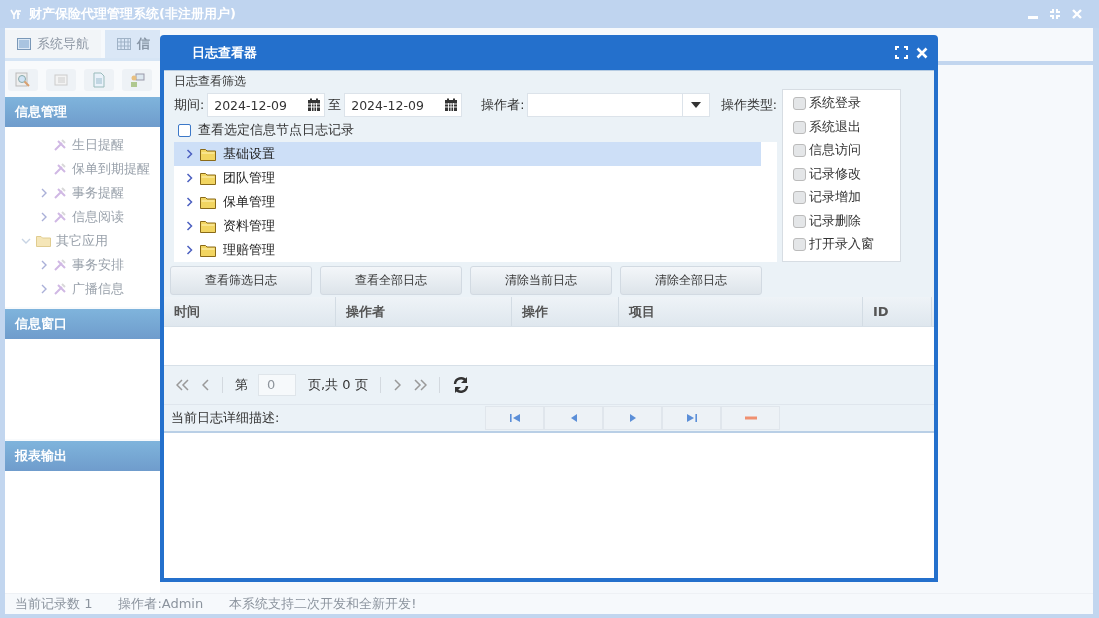 This screenshot has height=618, width=1099. Describe the element at coordinates (54, 603) in the screenshot. I see `status-text: 当前记录数 1` at that location.